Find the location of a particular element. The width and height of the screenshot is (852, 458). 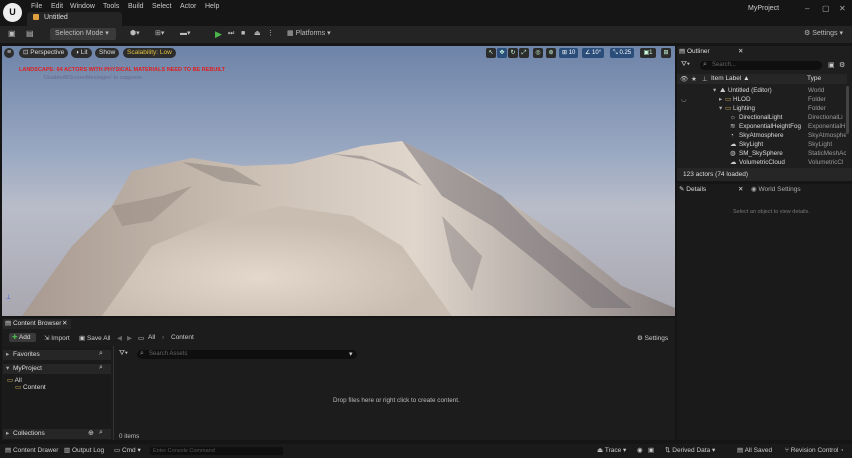

menu-tools: Tools is located at coordinates (111, 6).